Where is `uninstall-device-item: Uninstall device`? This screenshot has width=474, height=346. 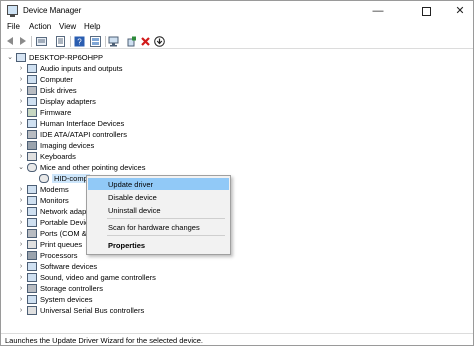 uninstall-device-item: Uninstall device is located at coordinates (158, 210).